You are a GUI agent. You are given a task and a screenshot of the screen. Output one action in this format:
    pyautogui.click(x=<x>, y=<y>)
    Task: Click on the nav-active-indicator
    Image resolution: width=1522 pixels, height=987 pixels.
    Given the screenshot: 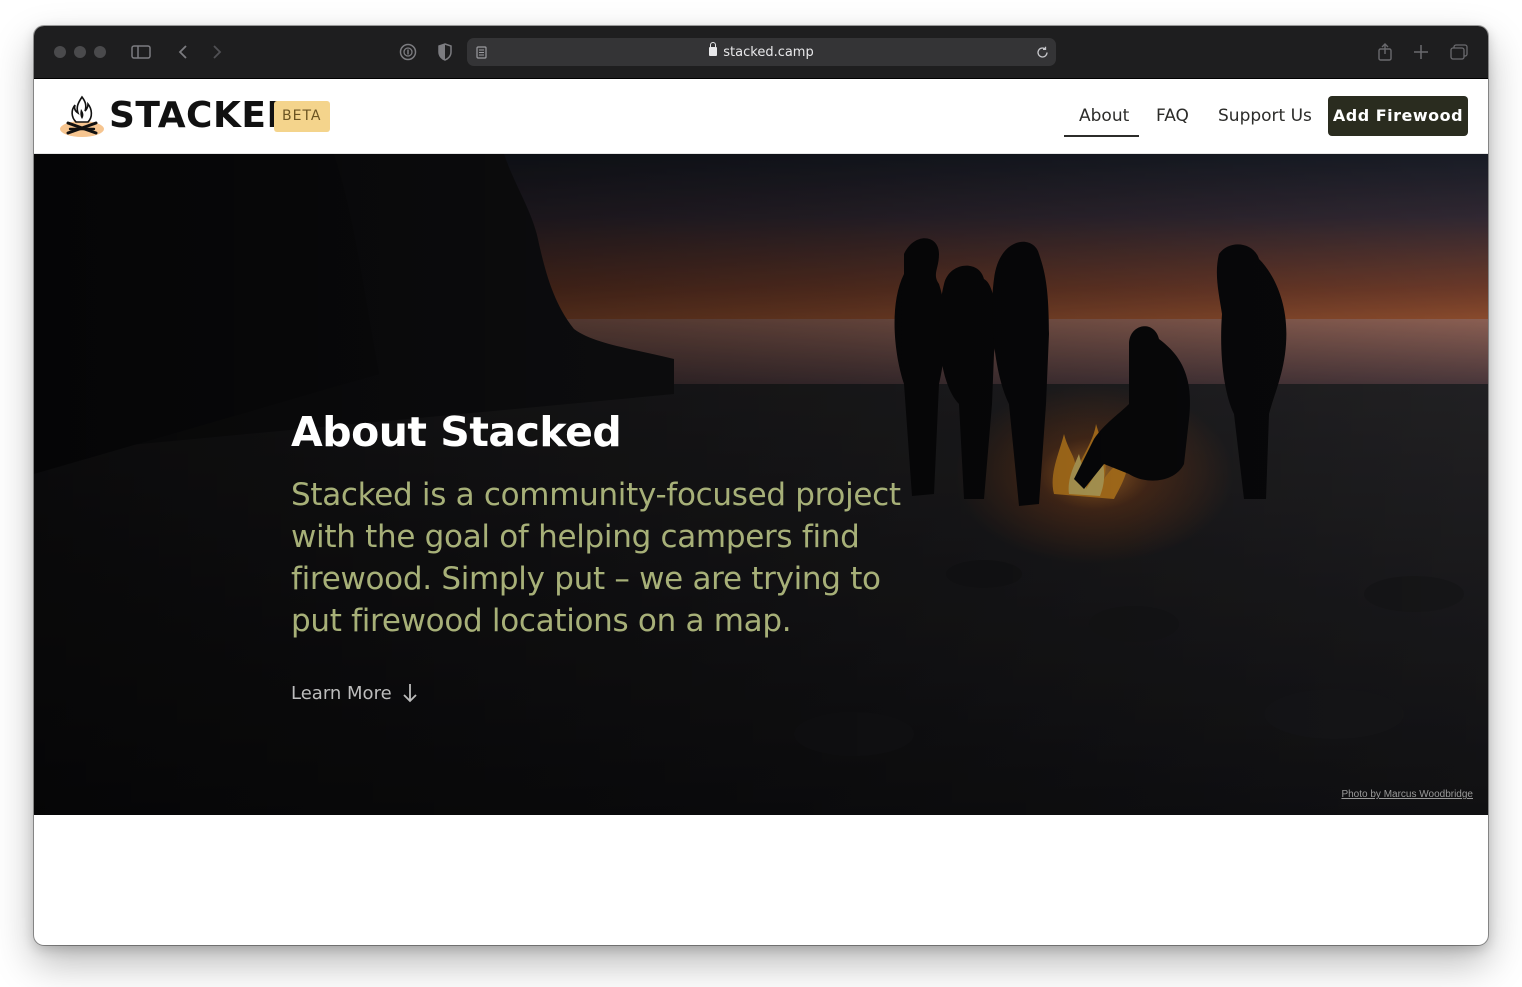 What is the action you would take?
    pyautogui.click(x=1101, y=136)
    